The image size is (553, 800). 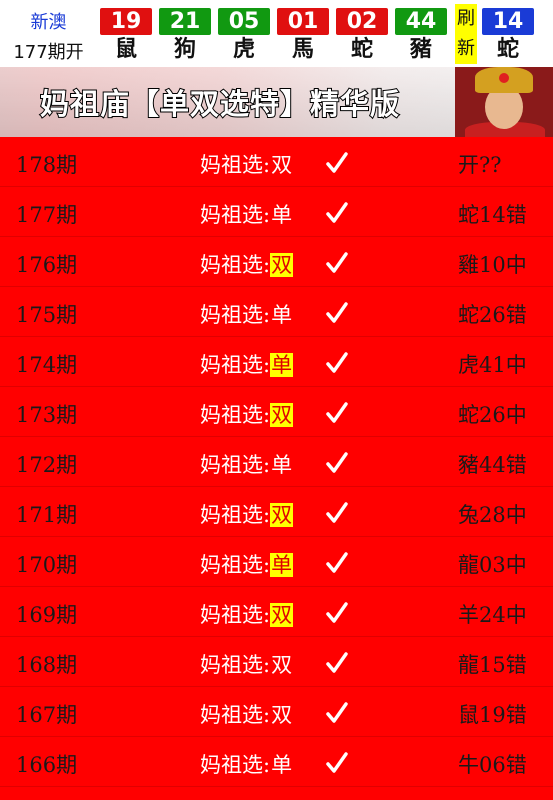 I want to click on ball-number: 02, so click(x=362, y=21).